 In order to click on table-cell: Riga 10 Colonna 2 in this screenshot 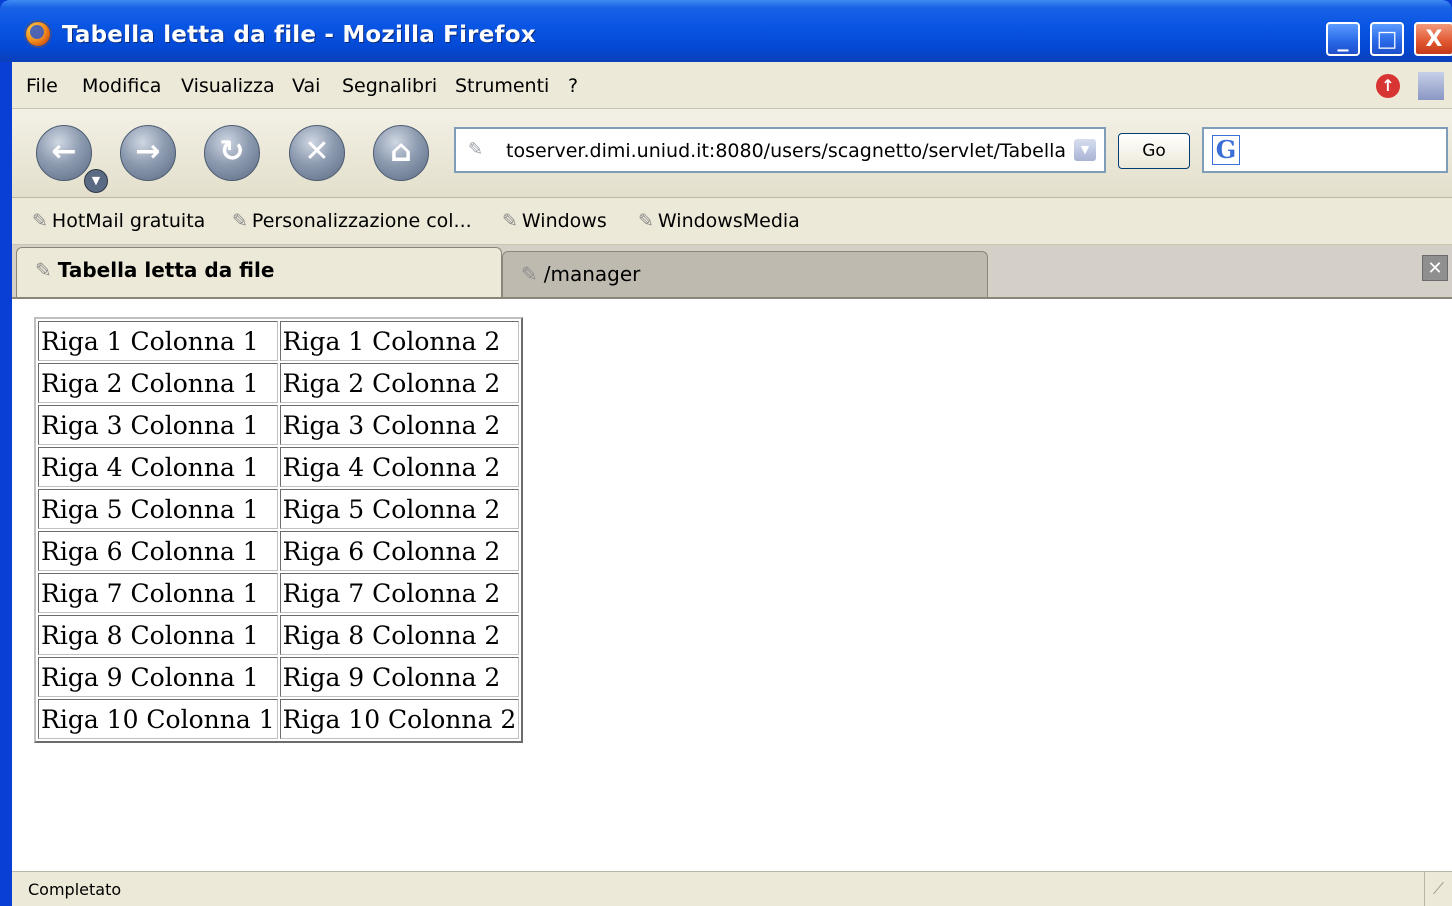, I will do `click(399, 719)`.